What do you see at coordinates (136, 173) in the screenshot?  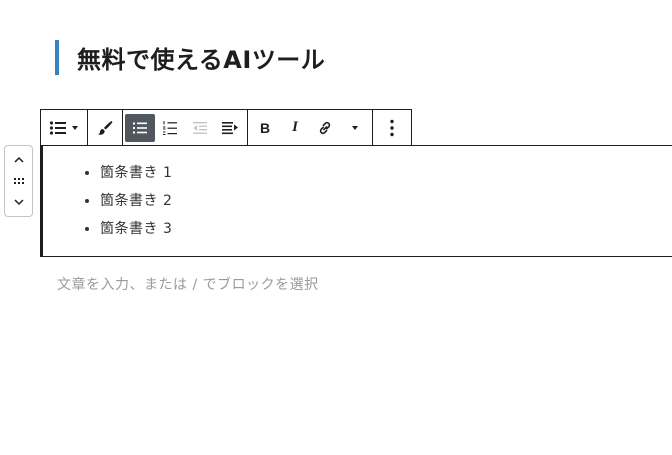 I see `list-item: 箇条書き 1` at bounding box center [136, 173].